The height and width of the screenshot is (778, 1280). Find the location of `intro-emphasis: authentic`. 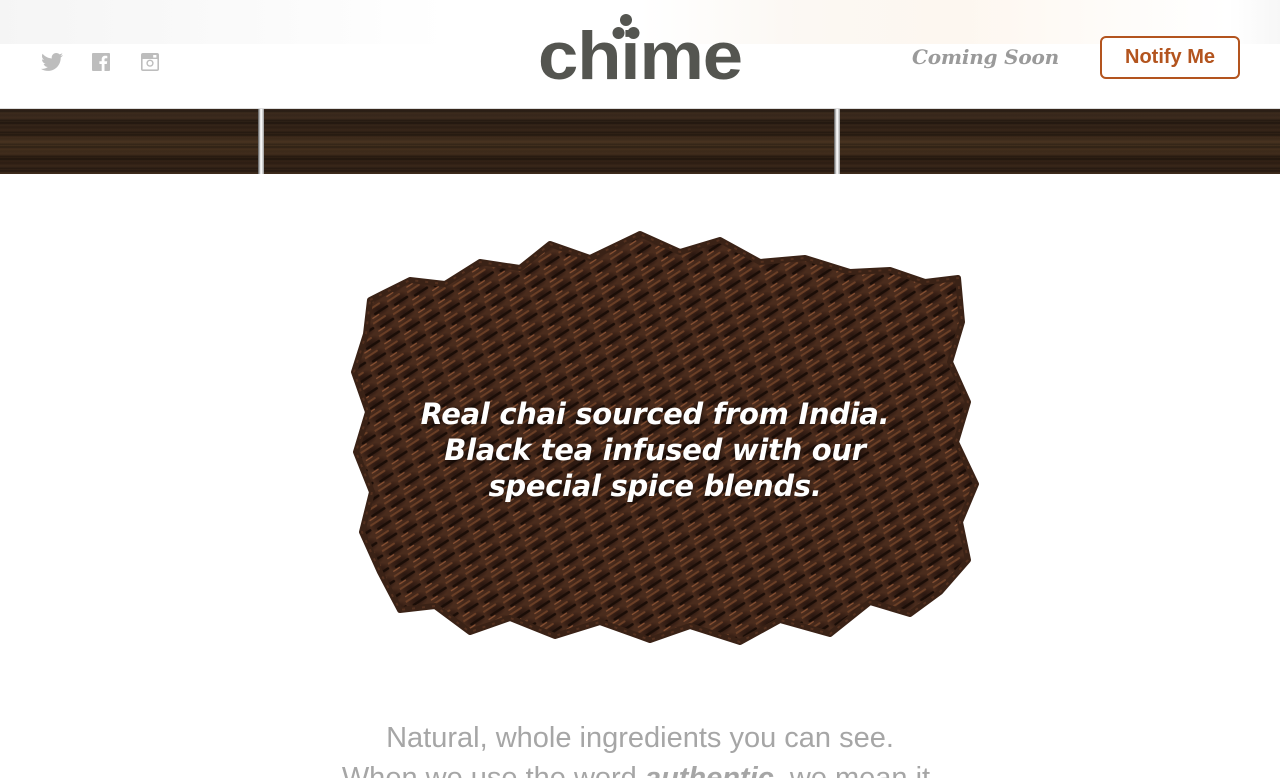

intro-emphasis: authentic is located at coordinates (709, 770).